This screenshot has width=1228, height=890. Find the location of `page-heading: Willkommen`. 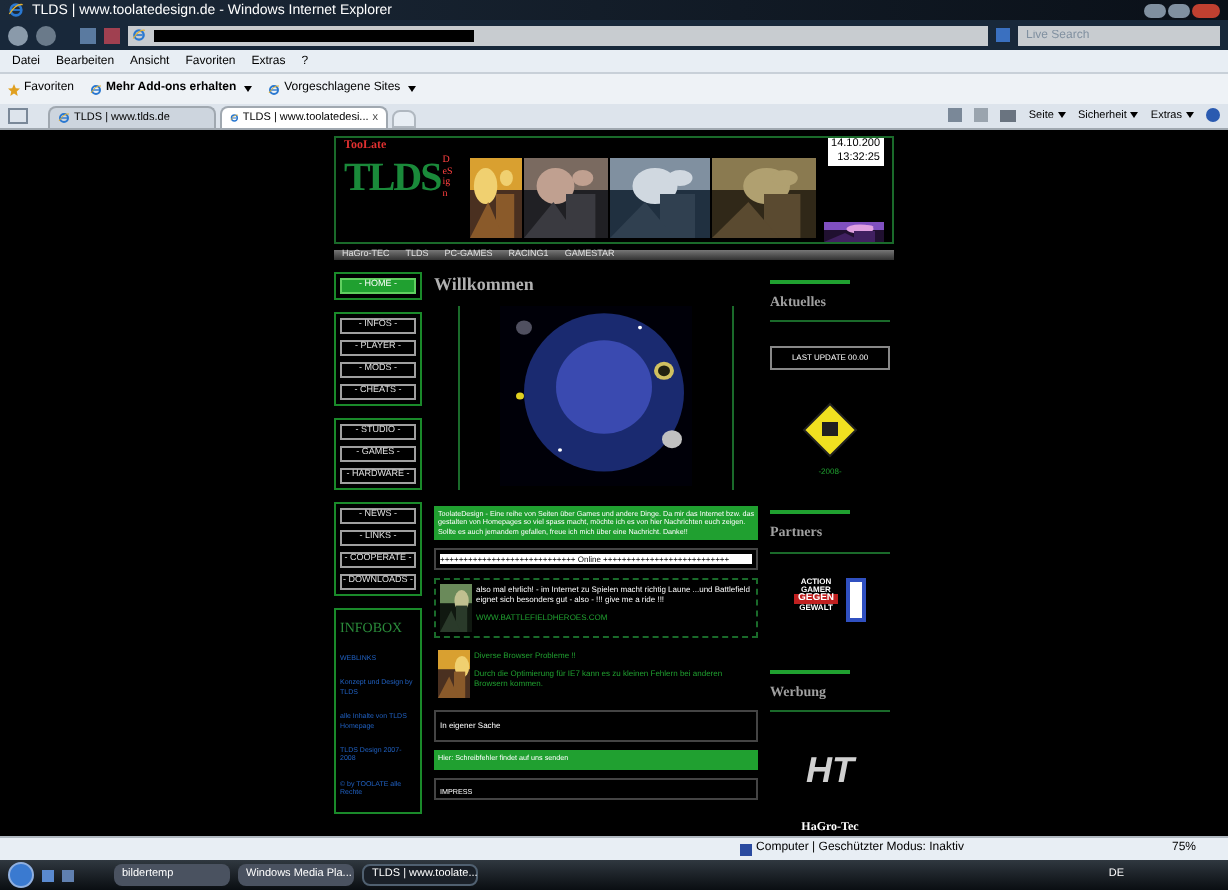

page-heading: Willkommen is located at coordinates (485, 284).